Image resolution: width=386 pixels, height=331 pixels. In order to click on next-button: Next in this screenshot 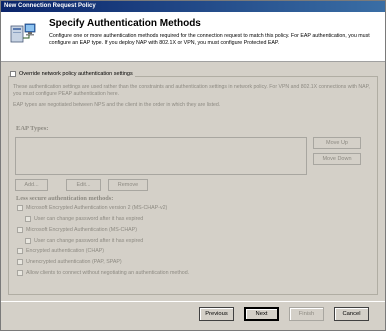, I will do `click(261, 314)`.